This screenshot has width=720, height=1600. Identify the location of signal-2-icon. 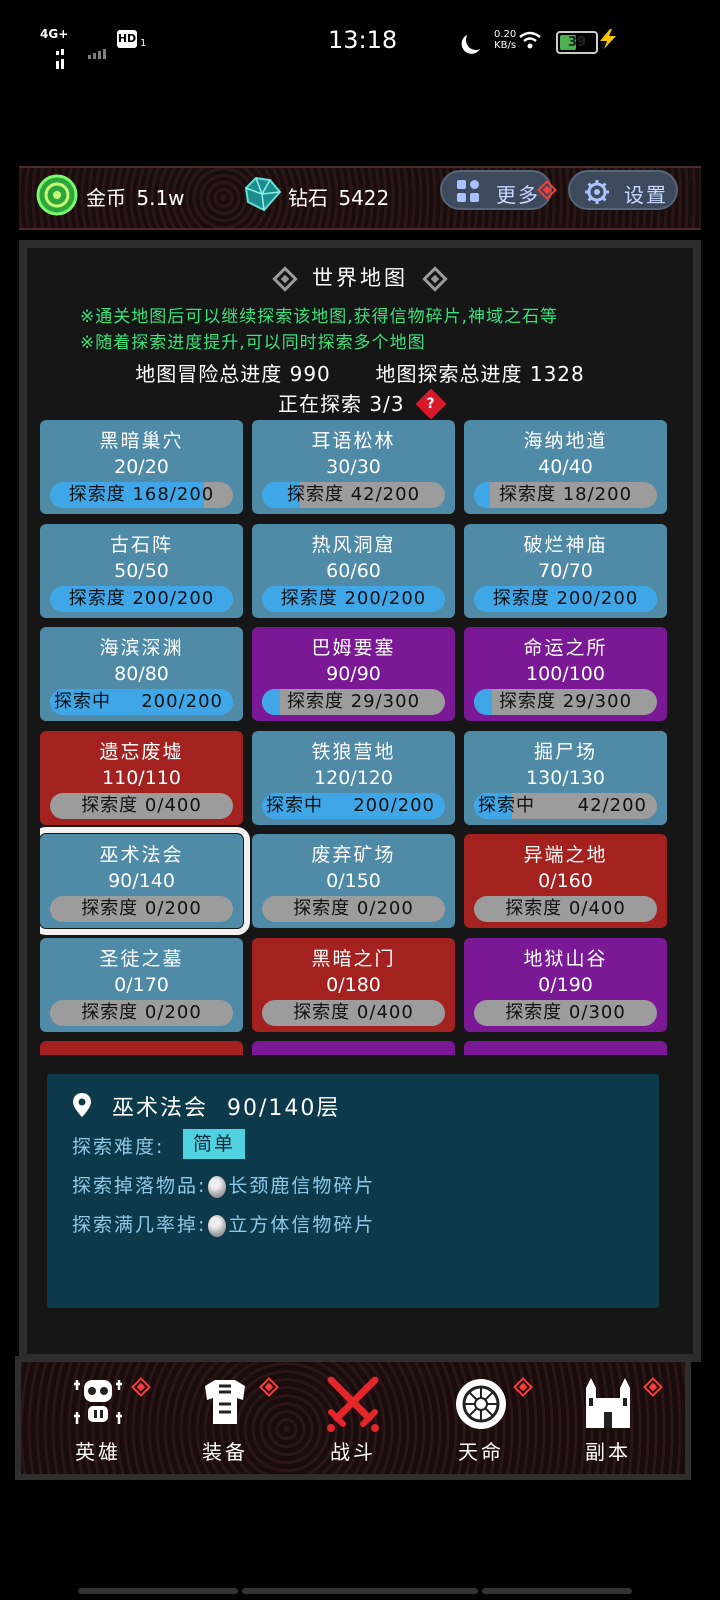
(98, 49).